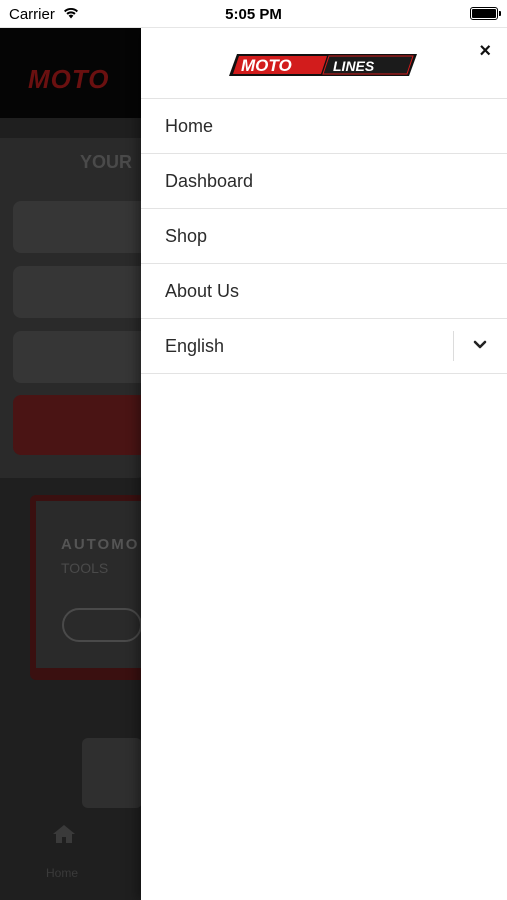  Describe the element at coordinates (324, 181) in the screenshot. I see `menu-item-dashboard: Dashboard` at that location.